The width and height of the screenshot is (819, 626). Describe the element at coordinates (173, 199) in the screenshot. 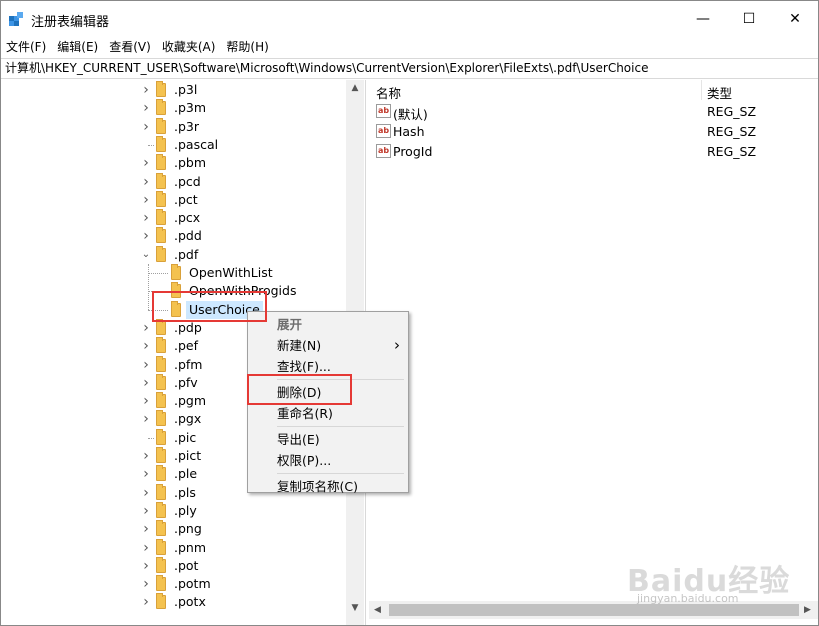

I see `tree-key: › .pct` at that location.